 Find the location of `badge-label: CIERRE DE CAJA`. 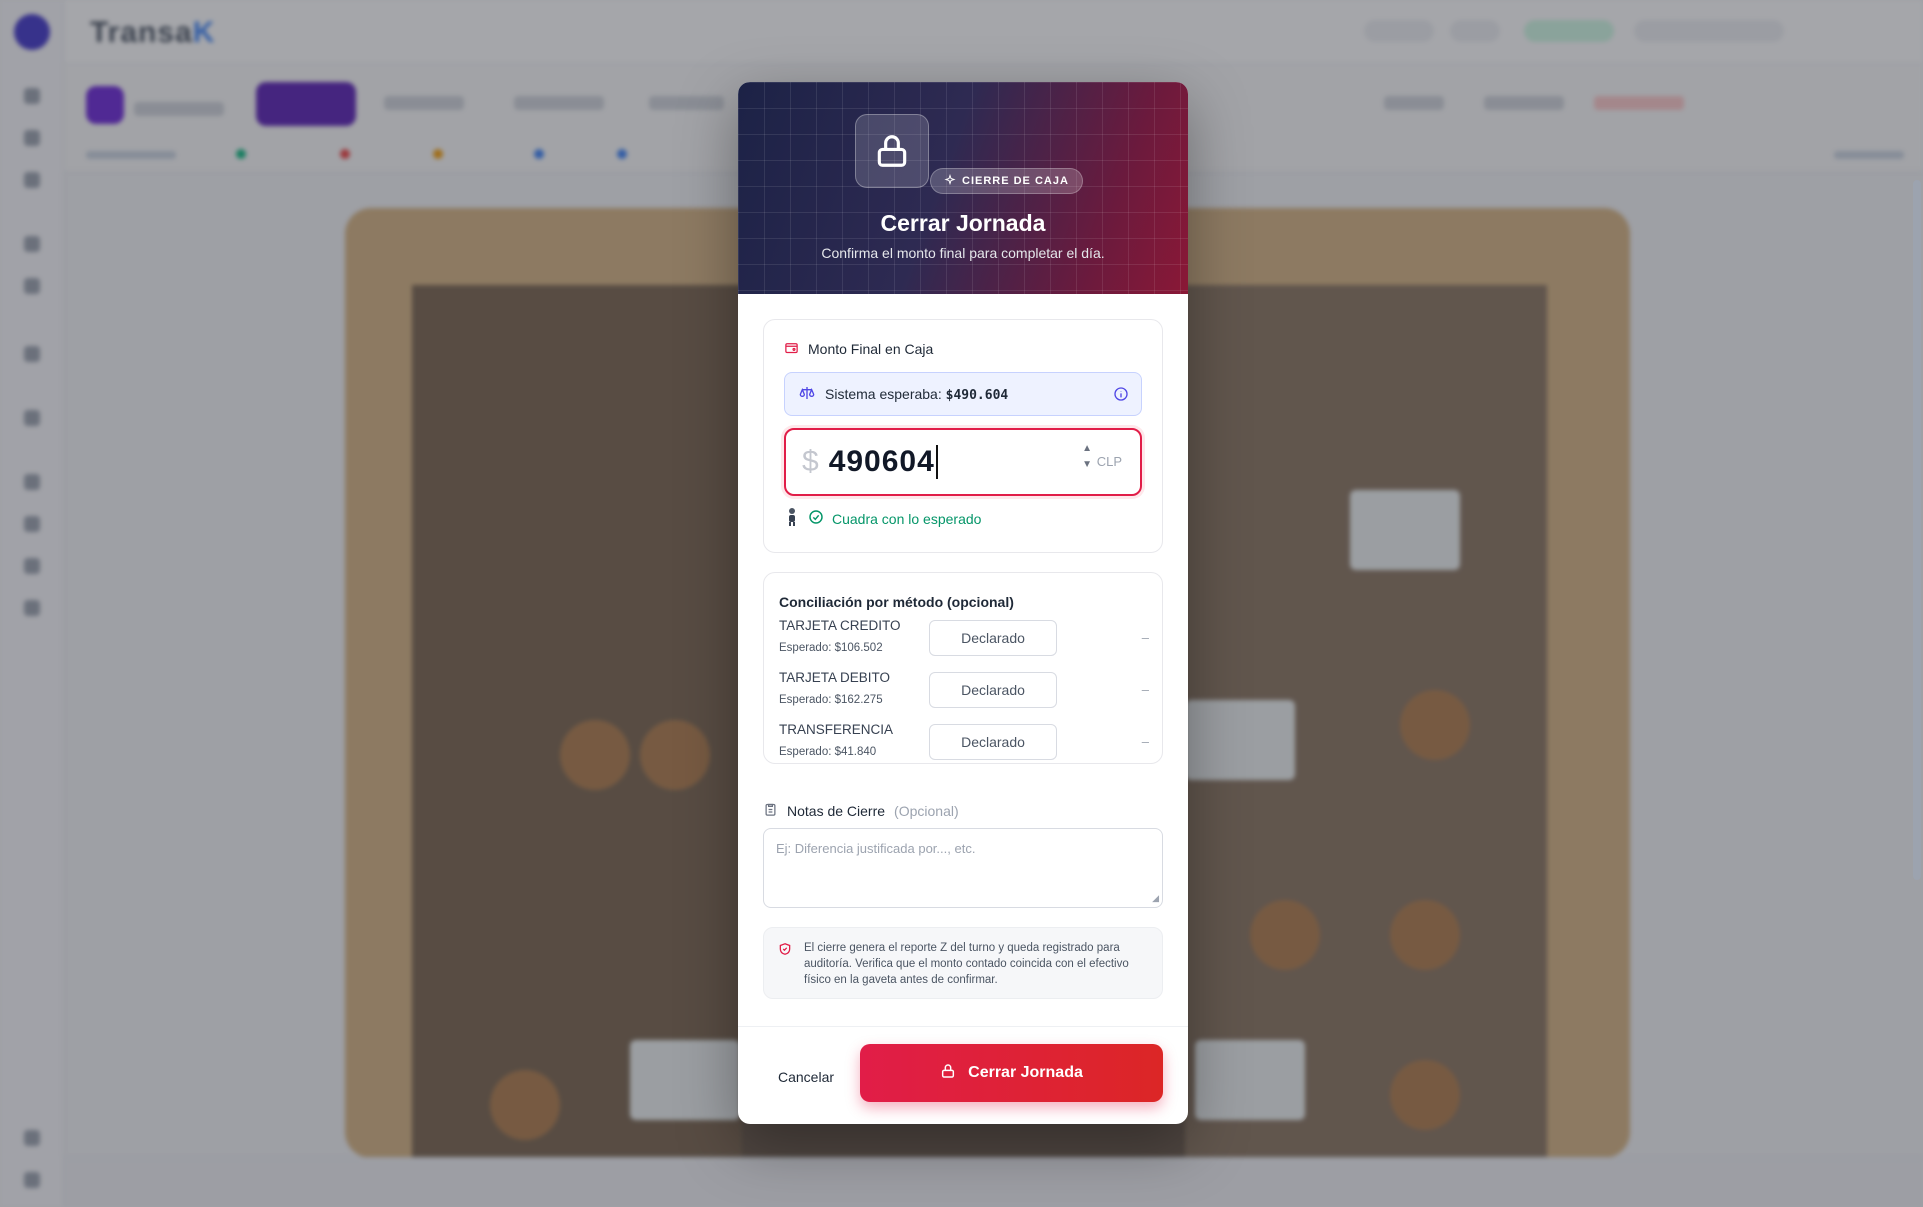

badge-label: CIERRE DE CAJA is located at coordinates (1015, 181).